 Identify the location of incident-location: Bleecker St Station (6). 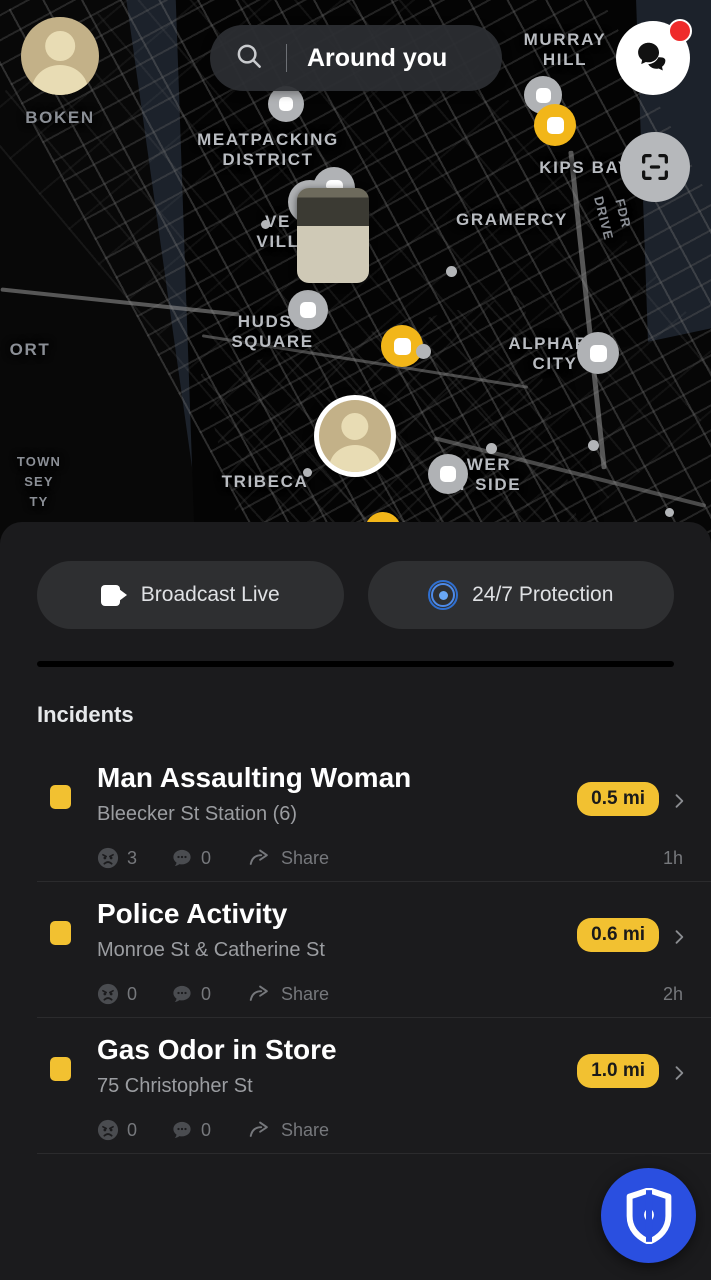
(197, 814).